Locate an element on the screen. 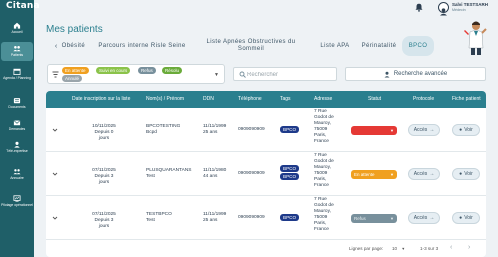 Image resolution: width=498 pixels, height=257 pixels. sidebar-item-label: Télé-expertise is located at coordinates (17, 151).